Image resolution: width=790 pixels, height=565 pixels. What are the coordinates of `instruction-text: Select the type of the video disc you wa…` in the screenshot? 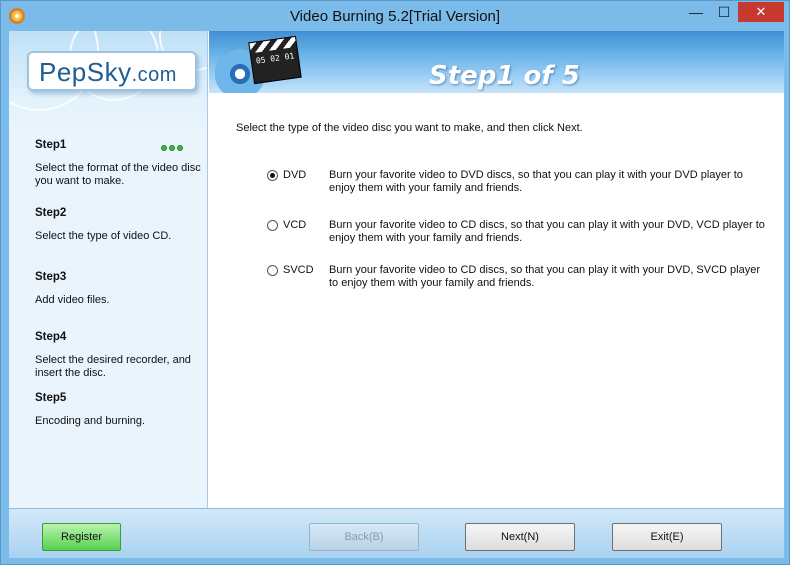 It's located at (409, 128).